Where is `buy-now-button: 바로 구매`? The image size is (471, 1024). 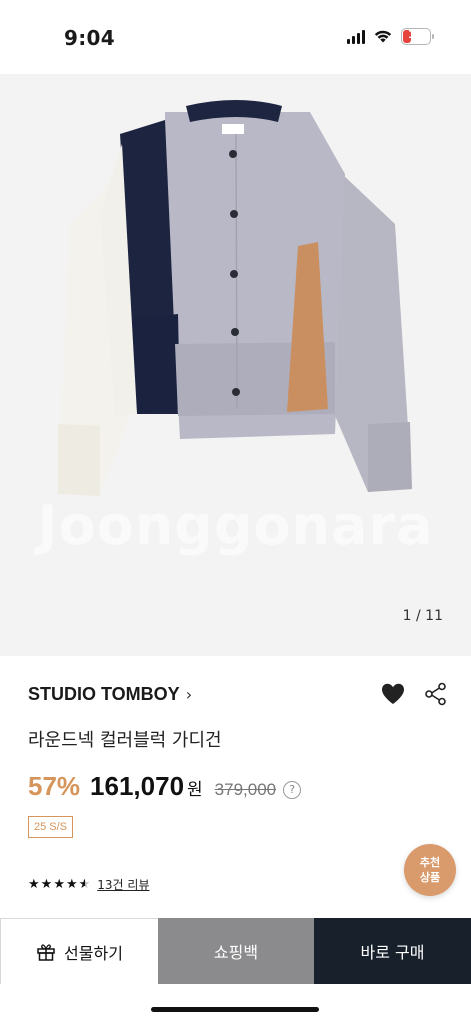
buy-now-button: 바로 구매 is located at coordinates (392, 951).